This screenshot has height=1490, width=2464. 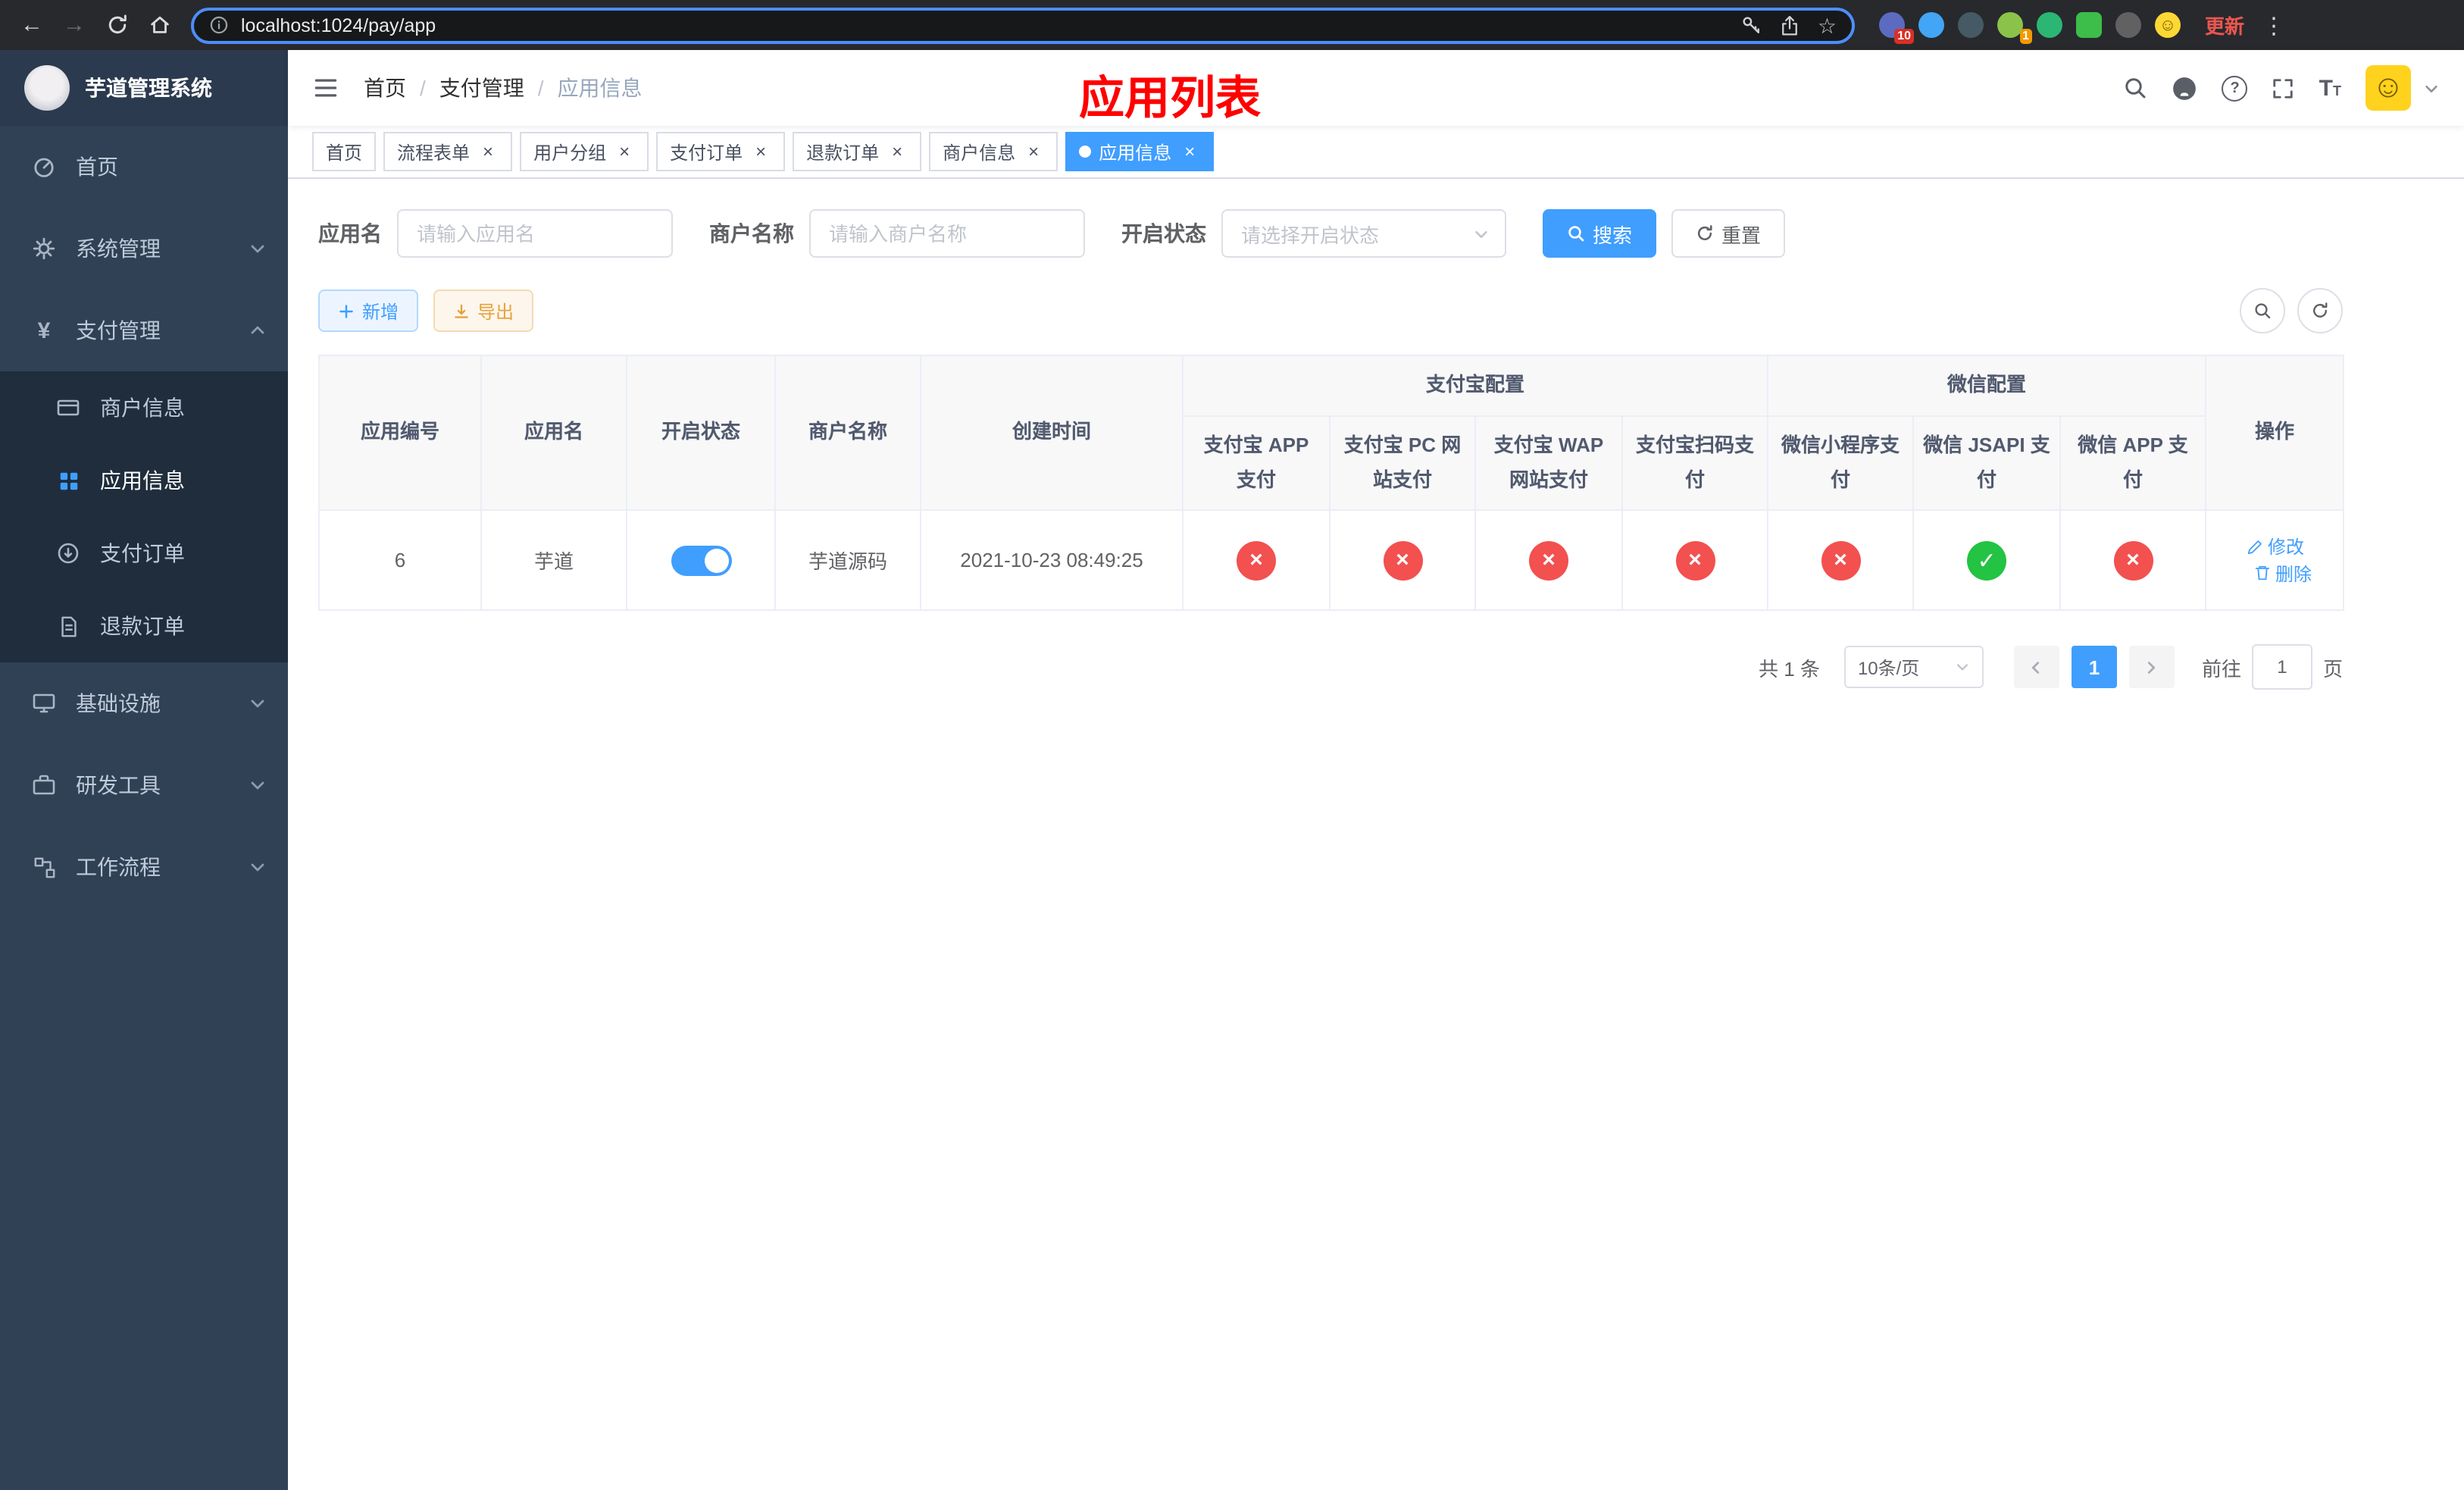 I want to click on browser-reload-button, so click(x=116, y=25).